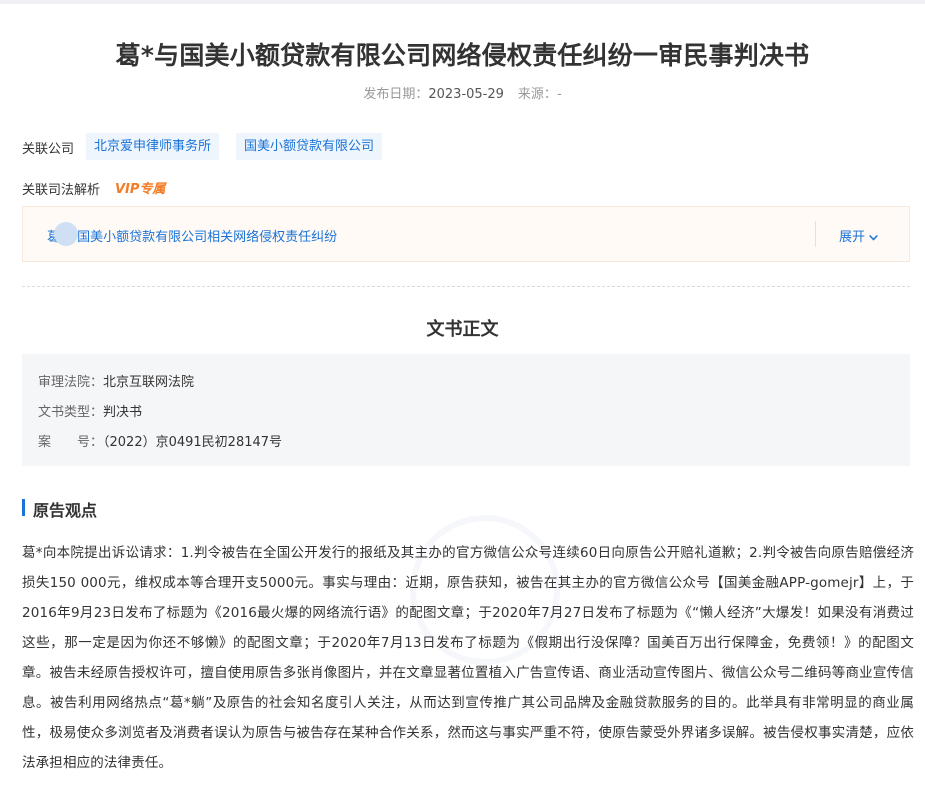  I want to click on doc-type-row: 文书类型：判决书, so click(90, 412).